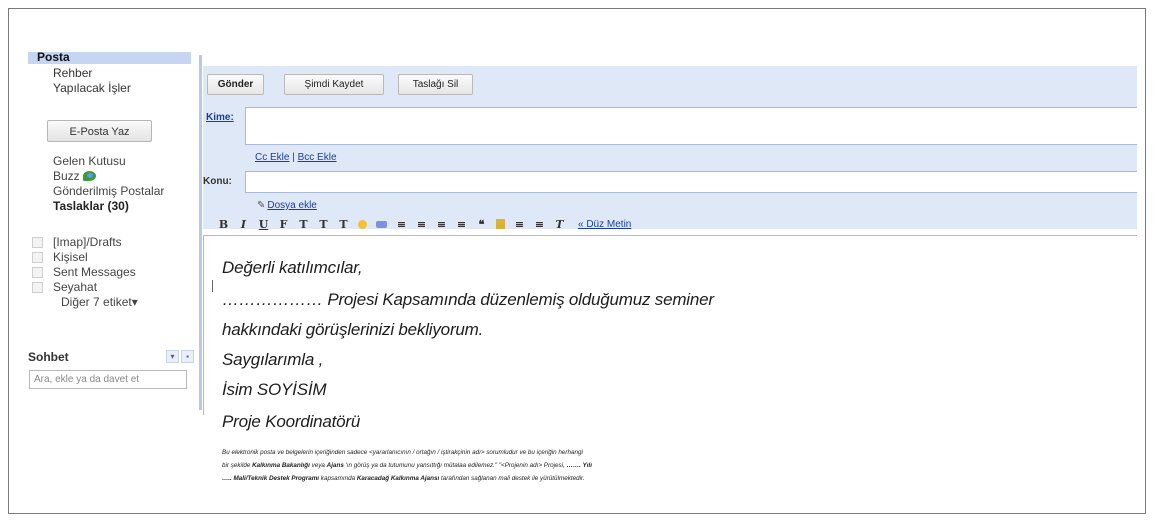 The width and height of the screenshot is (1156, 525). I want to click on emoji-icon, so click(362, 224).